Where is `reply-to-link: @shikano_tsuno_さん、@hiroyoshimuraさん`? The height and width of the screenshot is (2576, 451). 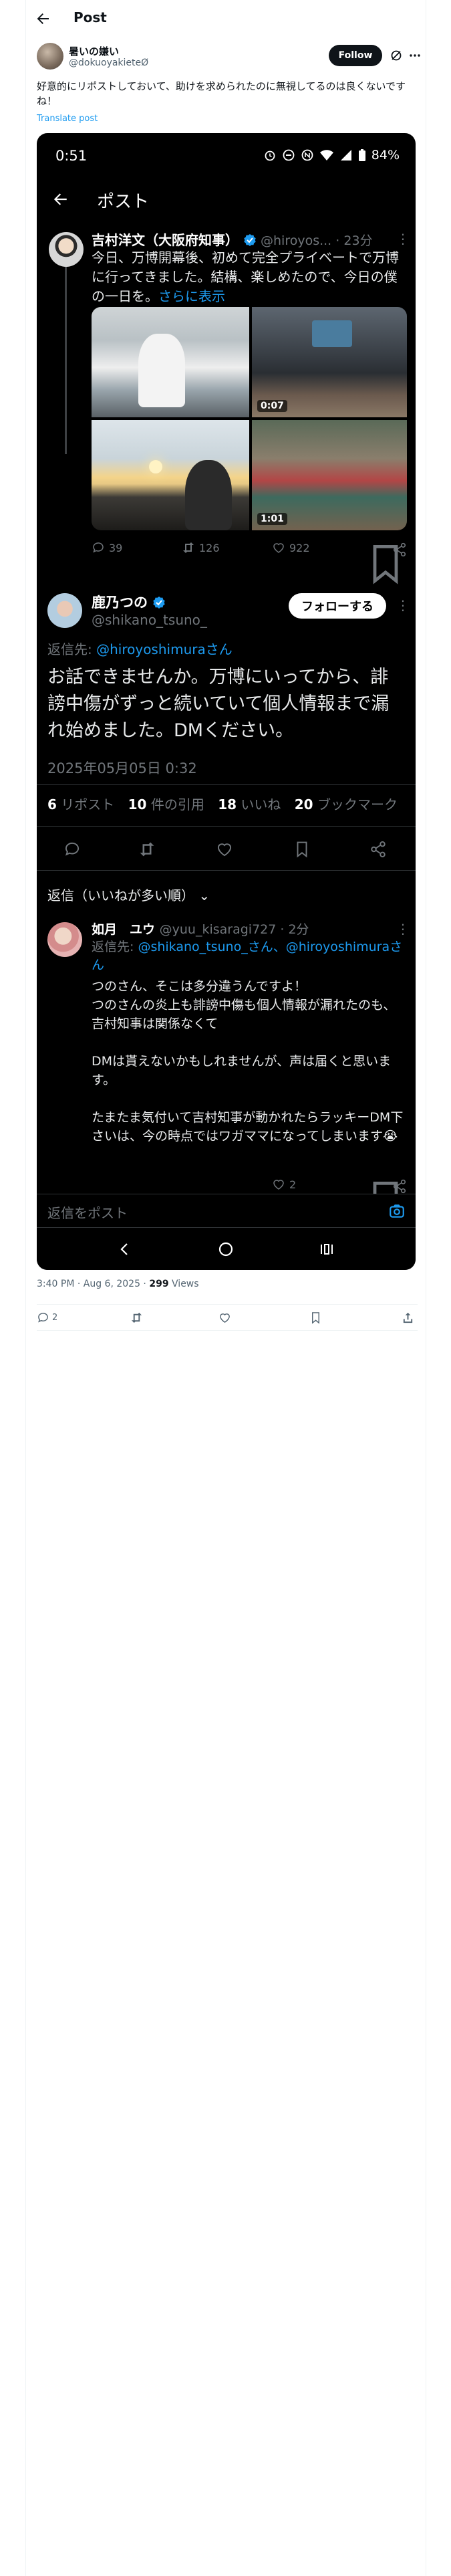 reply-to-link: @shikano_tsuno_さん、@hiroyoshimuraさん is located at coordinates (247, 956).